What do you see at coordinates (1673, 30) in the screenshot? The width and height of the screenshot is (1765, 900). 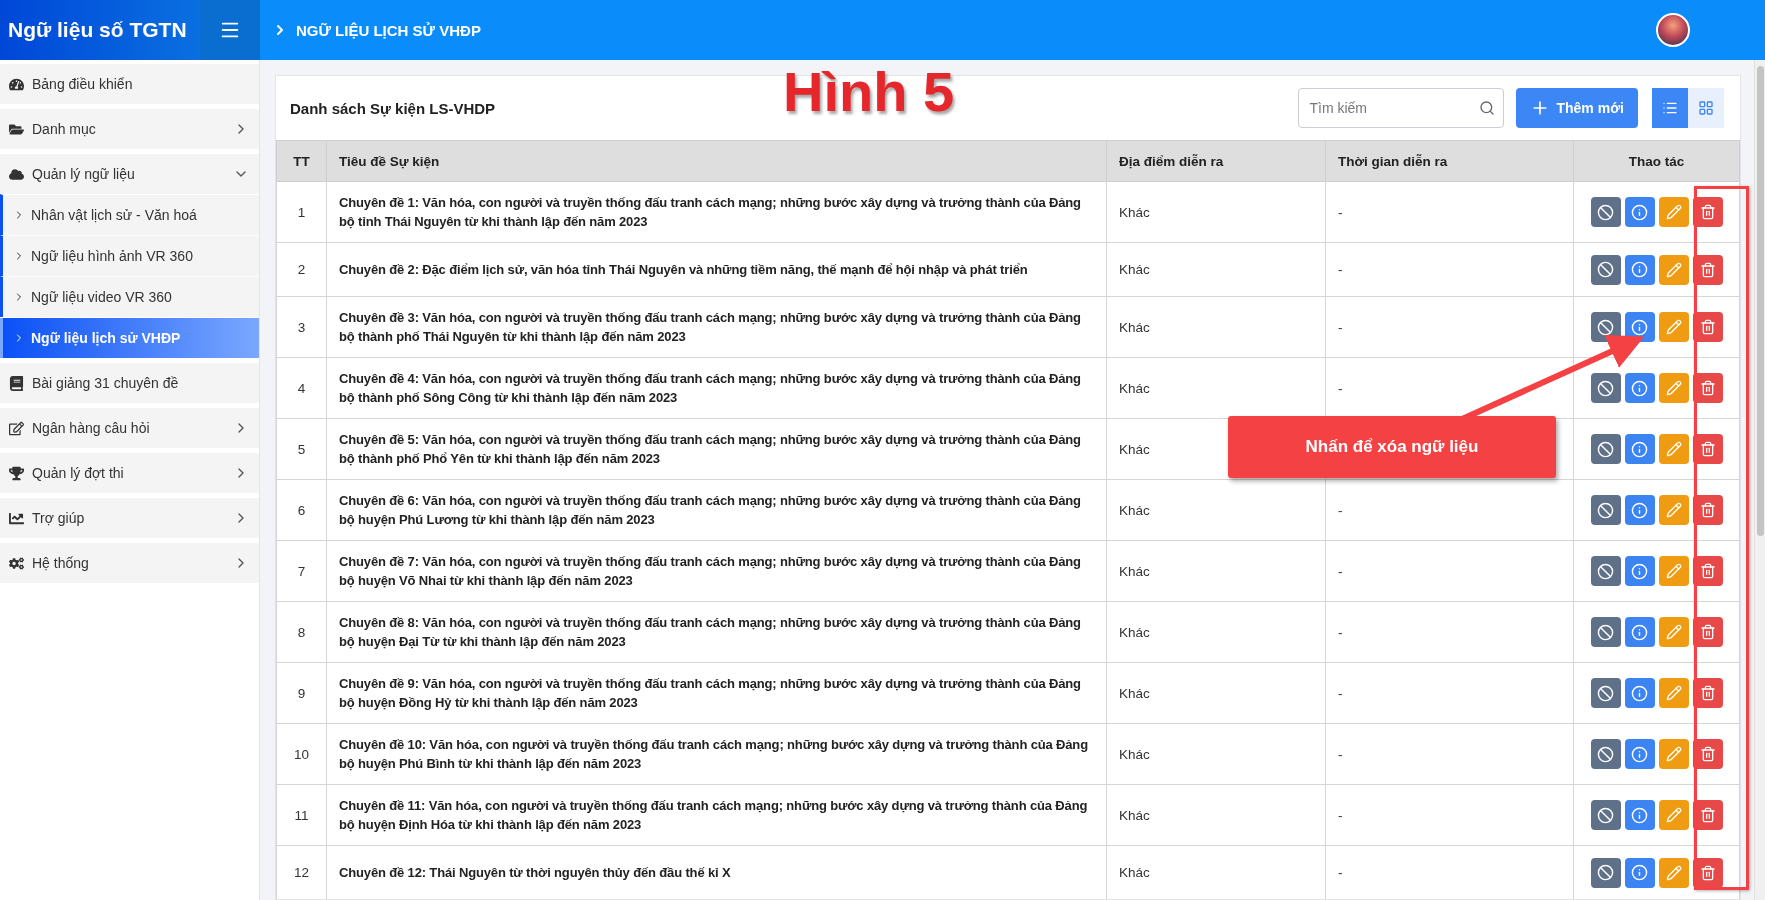 I see `avatar` at bounding box center [1673, 30].